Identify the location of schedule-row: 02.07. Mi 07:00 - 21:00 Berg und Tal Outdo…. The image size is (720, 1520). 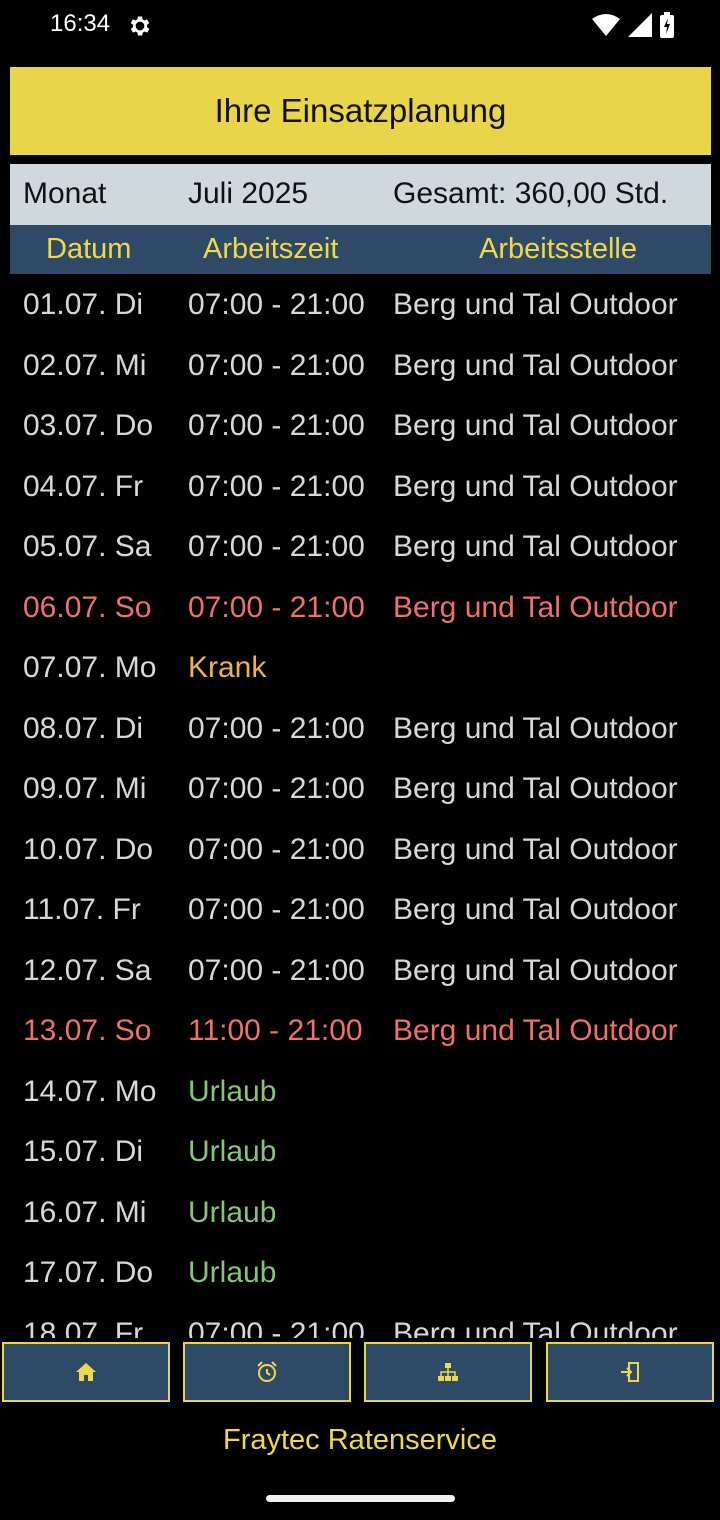
(360, 367).